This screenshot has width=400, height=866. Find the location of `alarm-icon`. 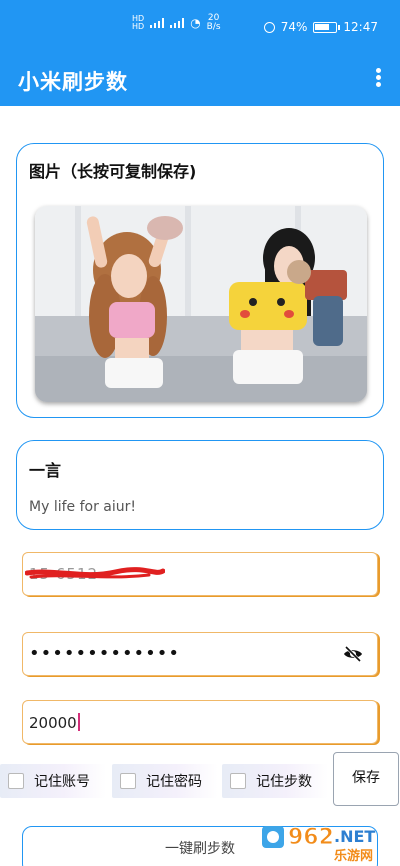

alarm-icon is located at coordinates (269, 27).